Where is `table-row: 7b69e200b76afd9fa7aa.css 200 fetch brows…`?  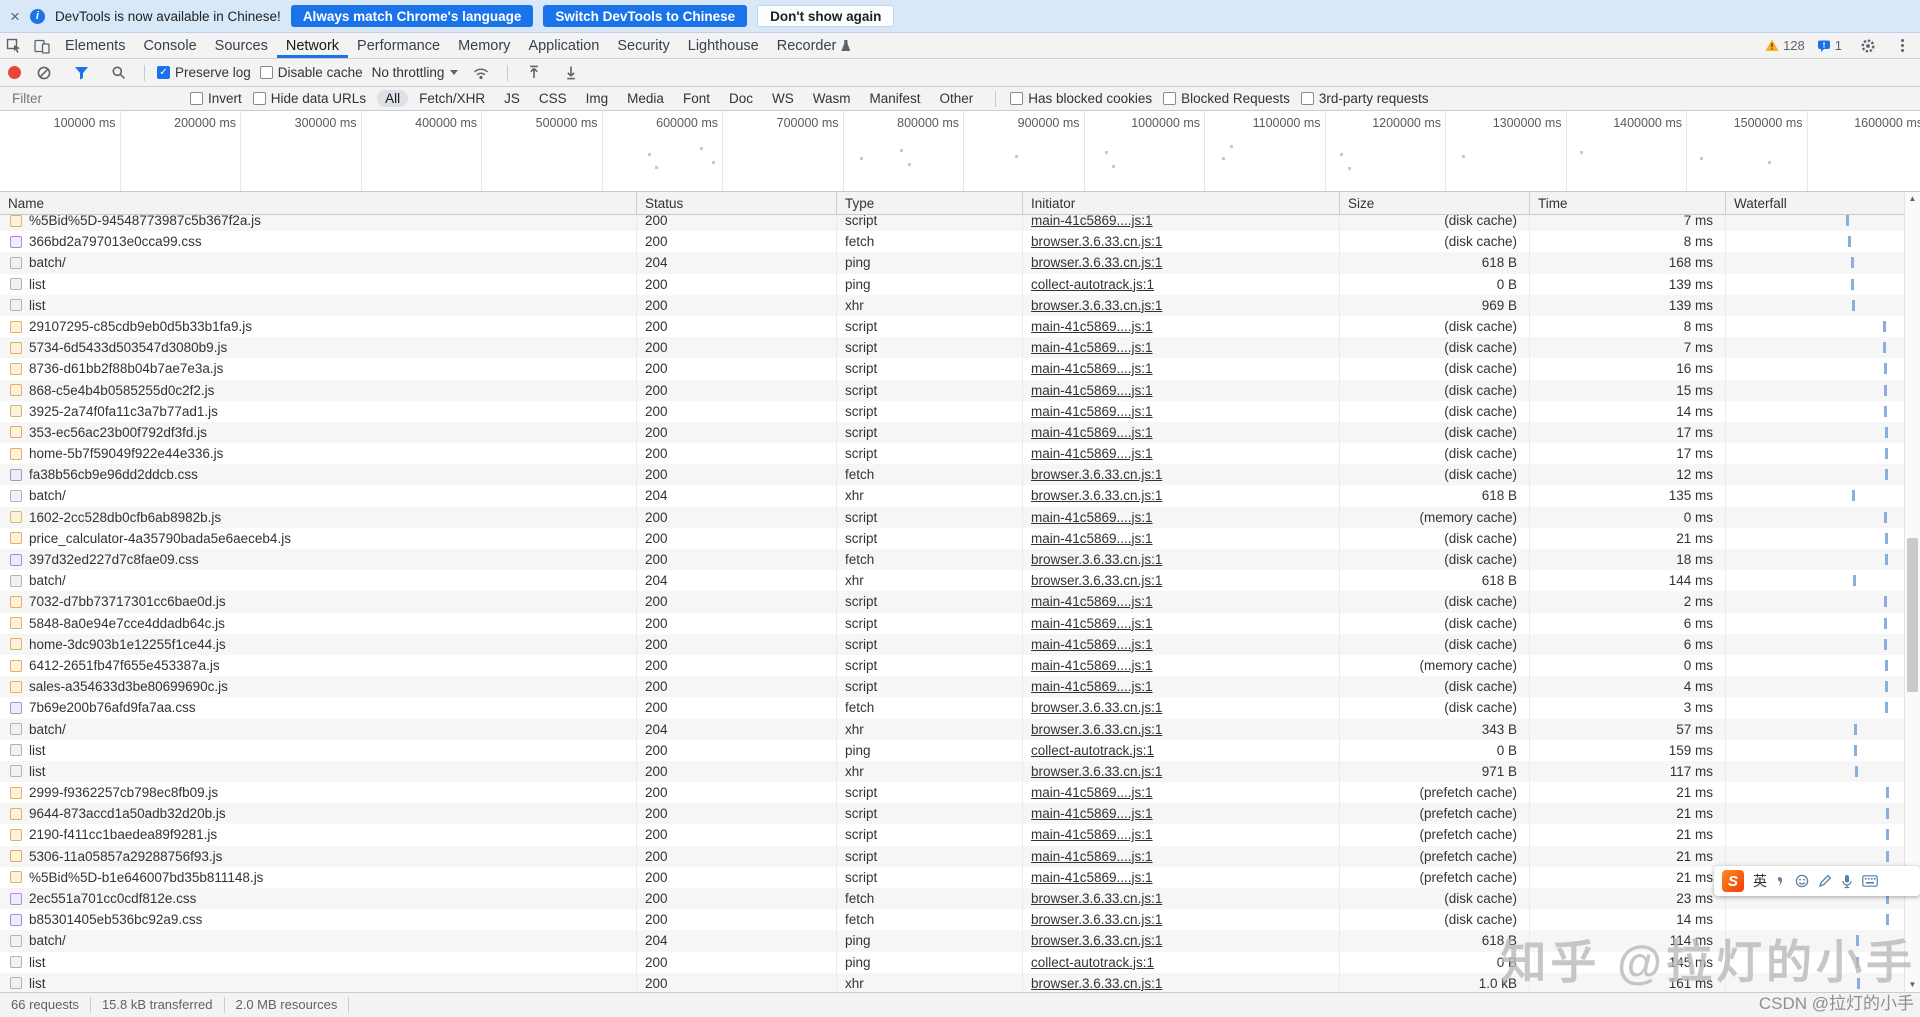
table-row: 7b69e200b76afd9fa7aa.css 200 fetch brows… is located at coordinates (960, 708).